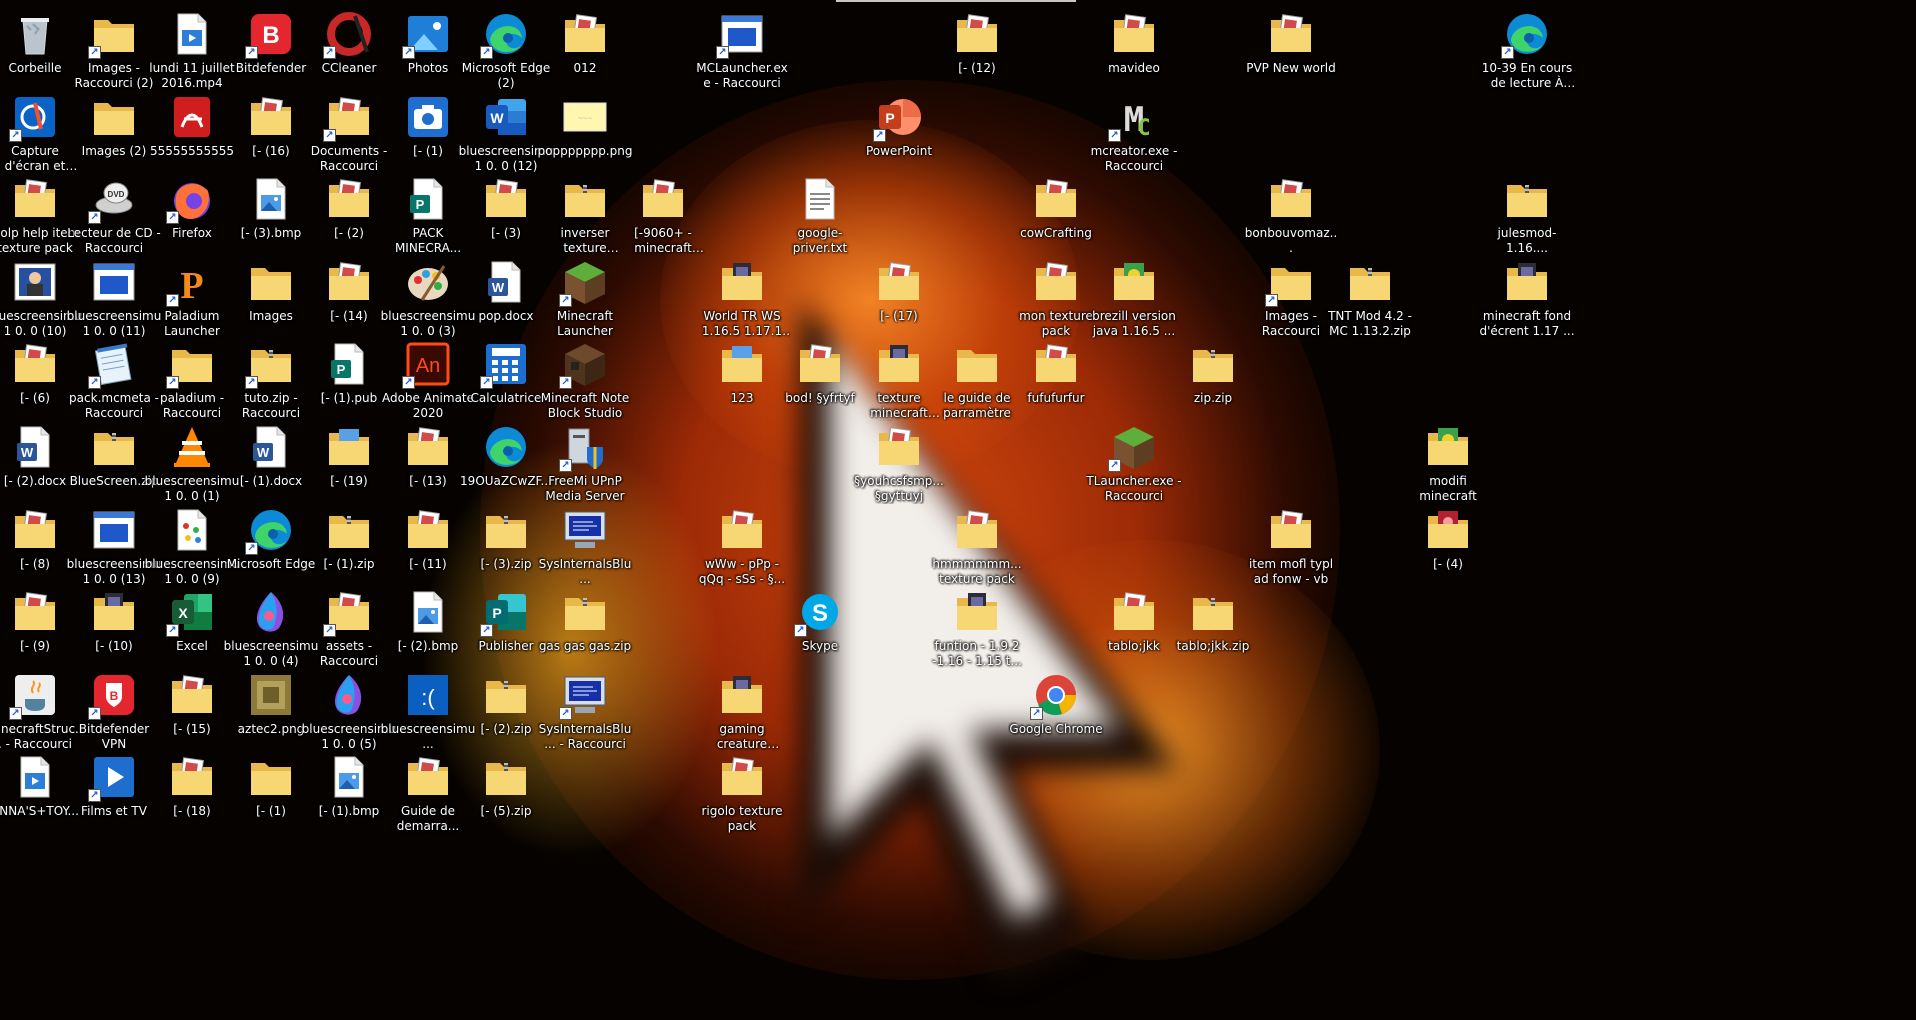 The image size is (1916, 1020). Describe the element at coordinates (113, 34) in the screenshot. I see `folder-img-icon: ↗` at that location.